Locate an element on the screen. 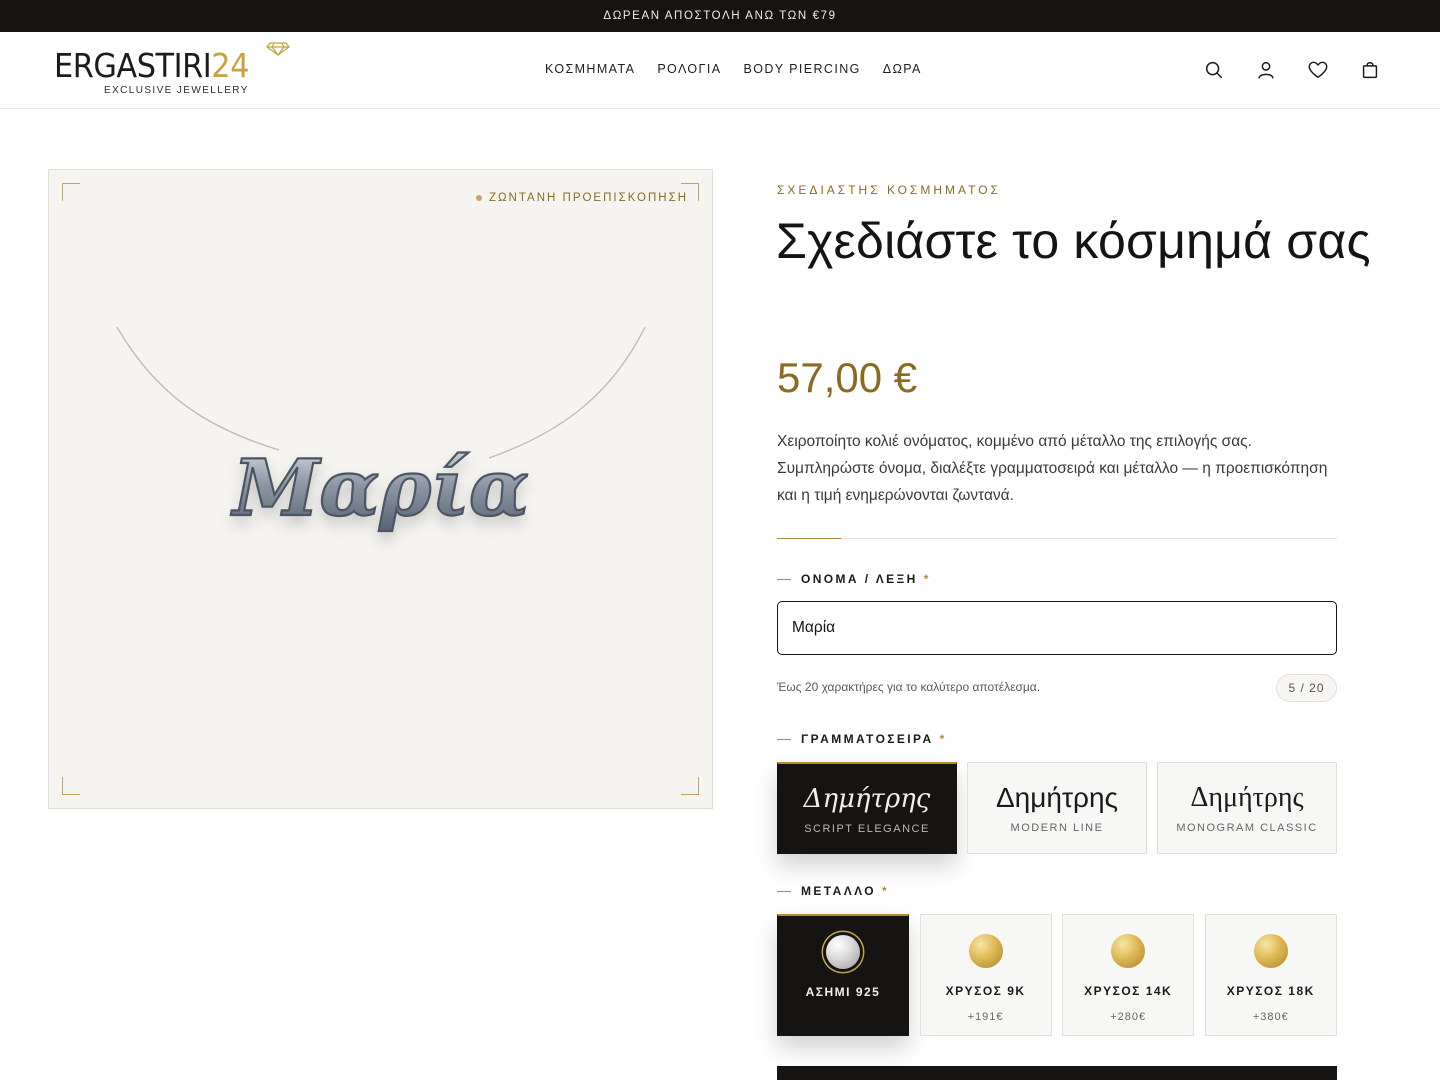 The width and height of the screenshot is (1440, 1080). metal-option-gold-9k: ΧΡΥΣΟΣ 9K +191€ is located at coordinates (985, 975).